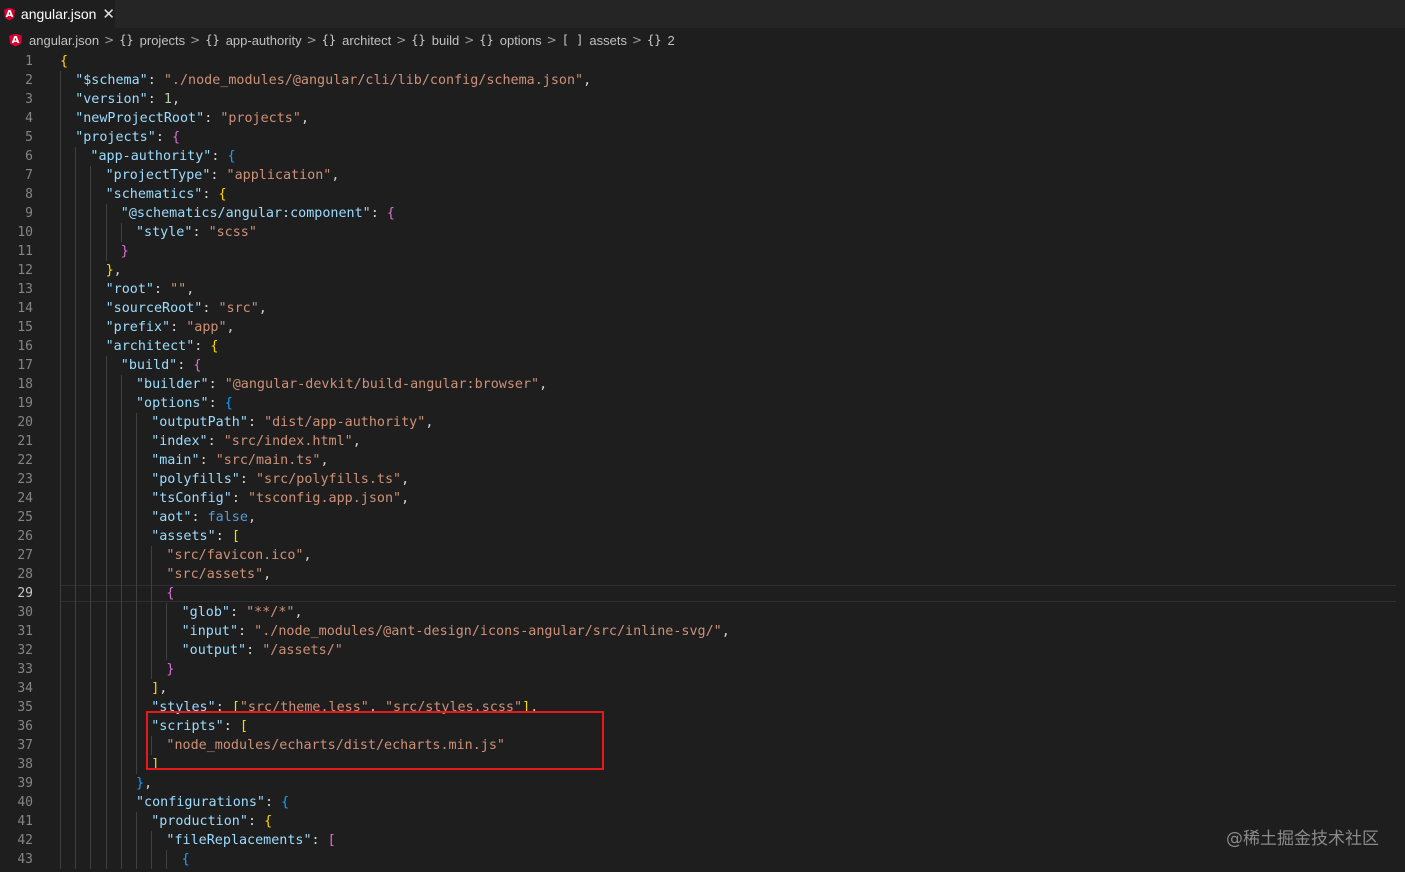 The height and width of the screenshot is (872, 1405). I want to click on line-number: 41, so click(25, 821).